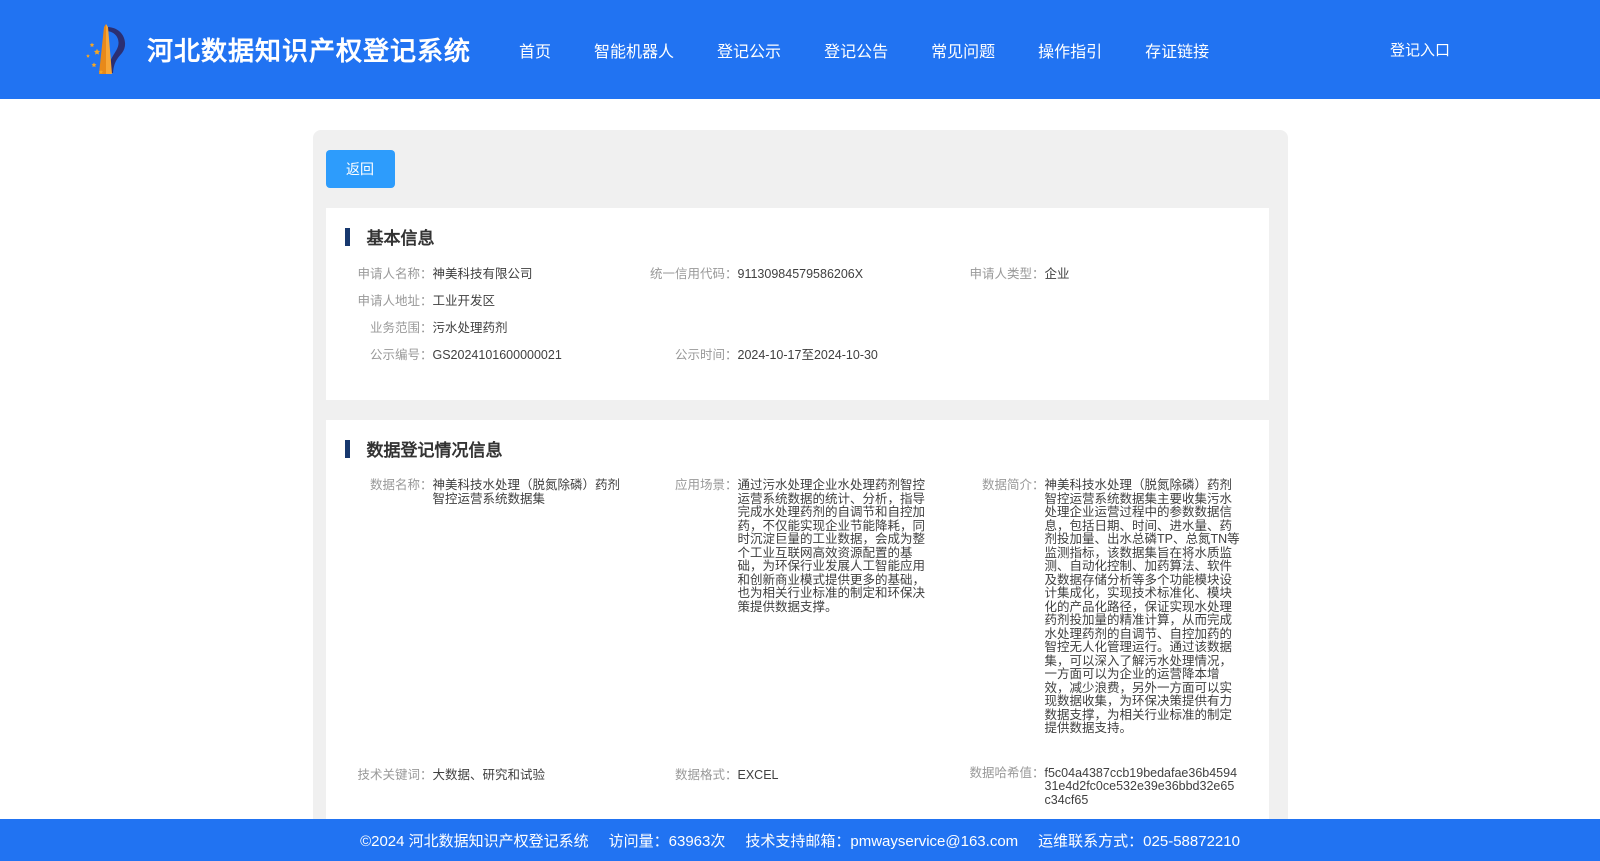 Image resolution: width=1600 pixels, height=861 pixels. I want to click on field-label: 统一信用代码：, so click(693, 274).